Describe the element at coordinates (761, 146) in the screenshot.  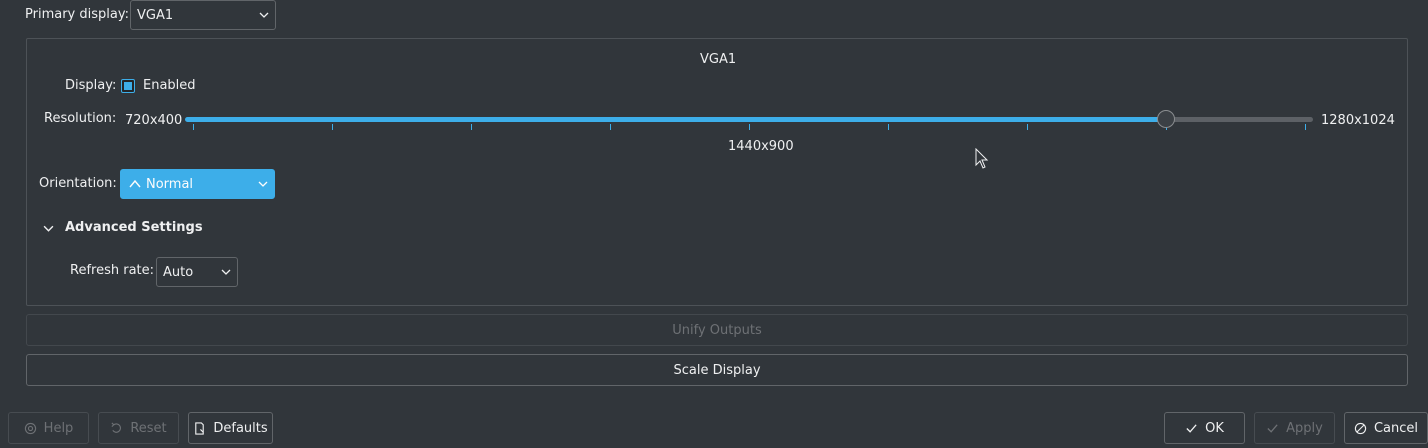
I see `resolution-current-label: 1440x900` at that location.